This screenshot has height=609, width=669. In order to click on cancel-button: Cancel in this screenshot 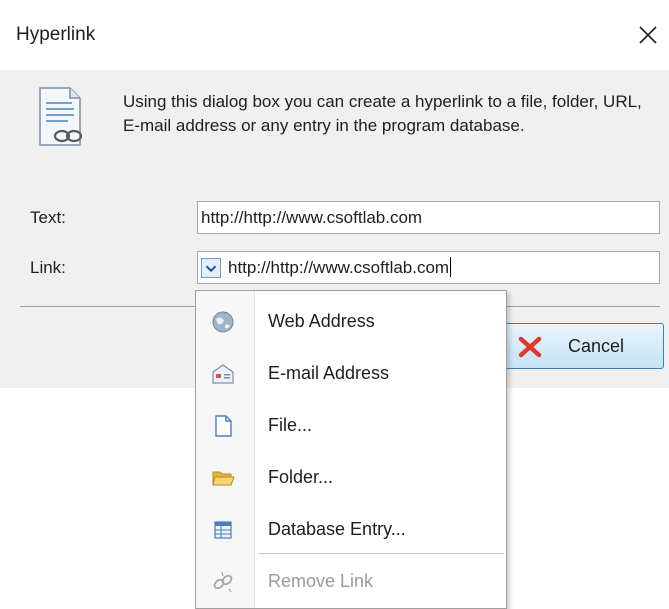, I will do `click(584, 346)`.